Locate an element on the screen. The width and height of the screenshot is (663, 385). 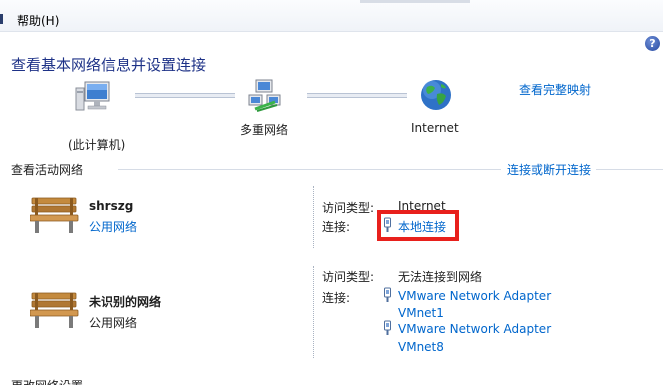
menu-bar-edge is located at coordinates (415, 1).